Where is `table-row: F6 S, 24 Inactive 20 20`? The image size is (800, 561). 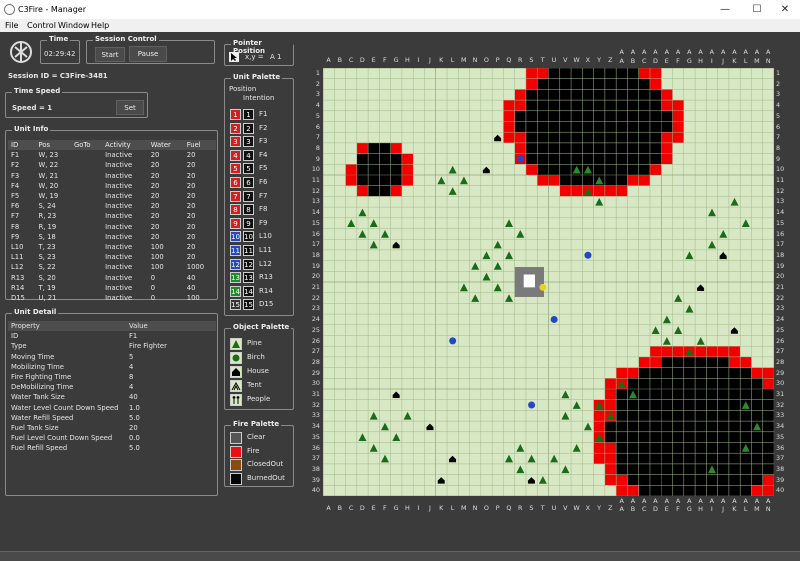 table-row: F6 S, 24 Inactive 20 20 is located at coordinates (112, 206).